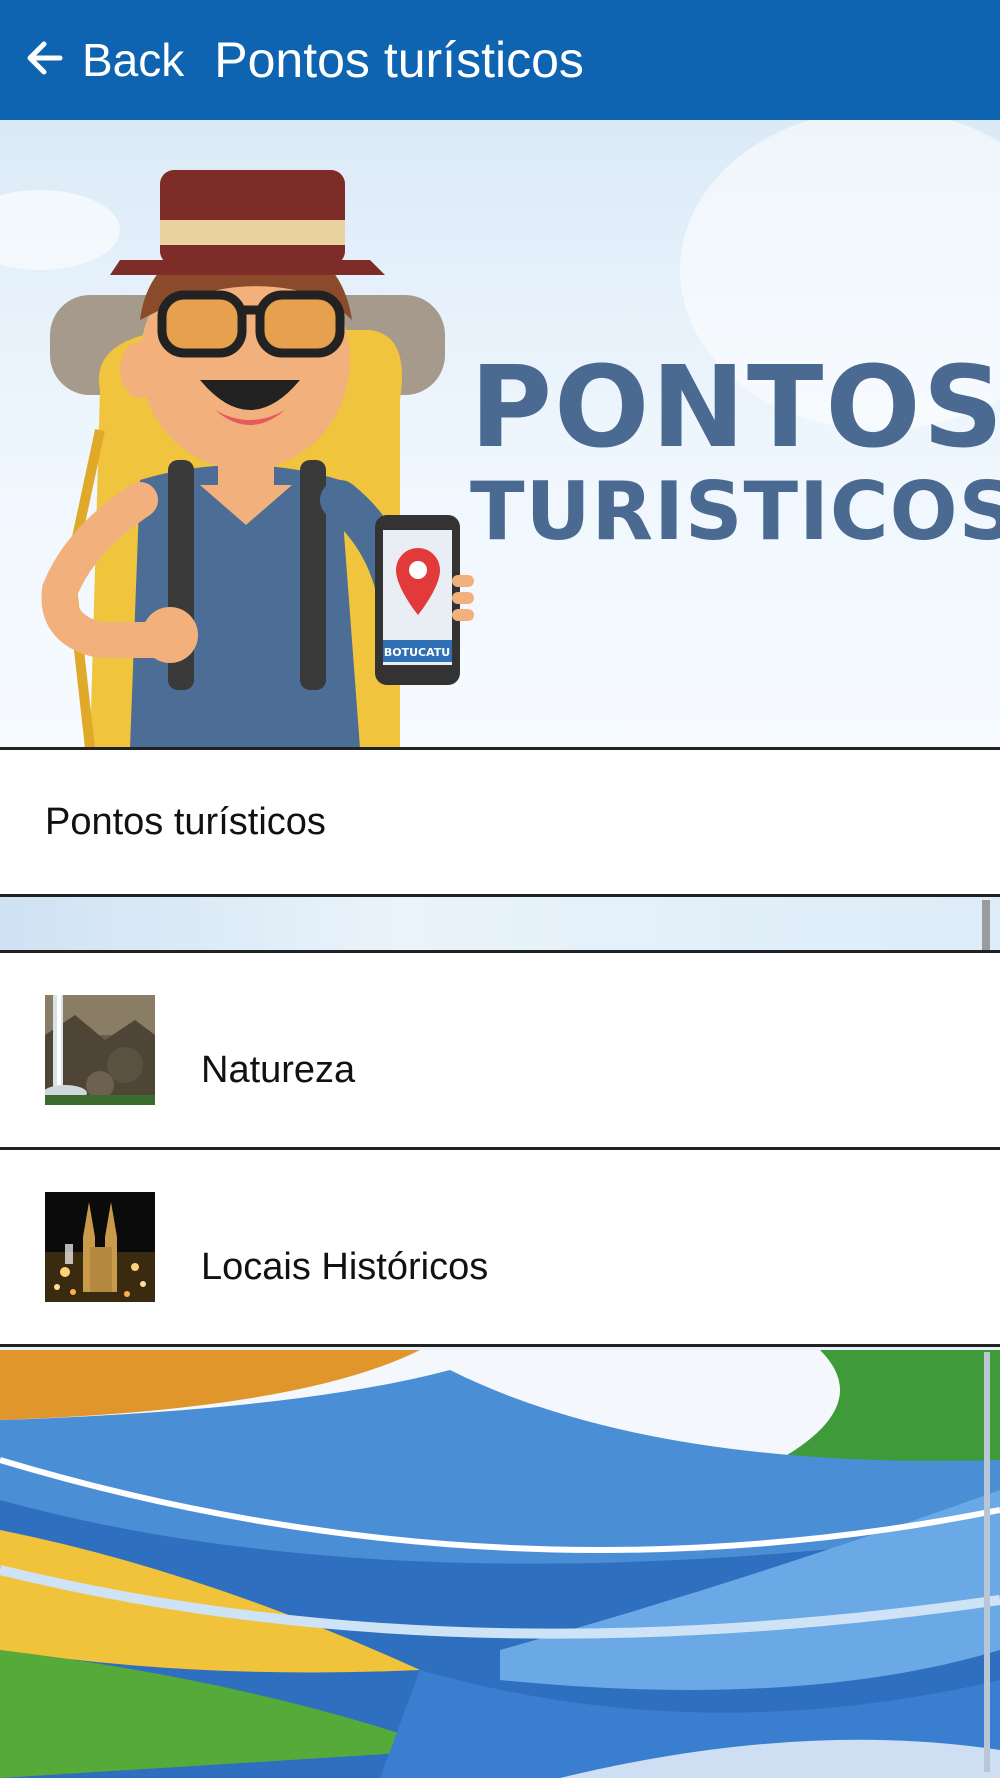  What do you see at coordinates (500, 1050) in the screenshot?
I see `list-item-natureza: Natureza` at bounding box center [500, 1050].